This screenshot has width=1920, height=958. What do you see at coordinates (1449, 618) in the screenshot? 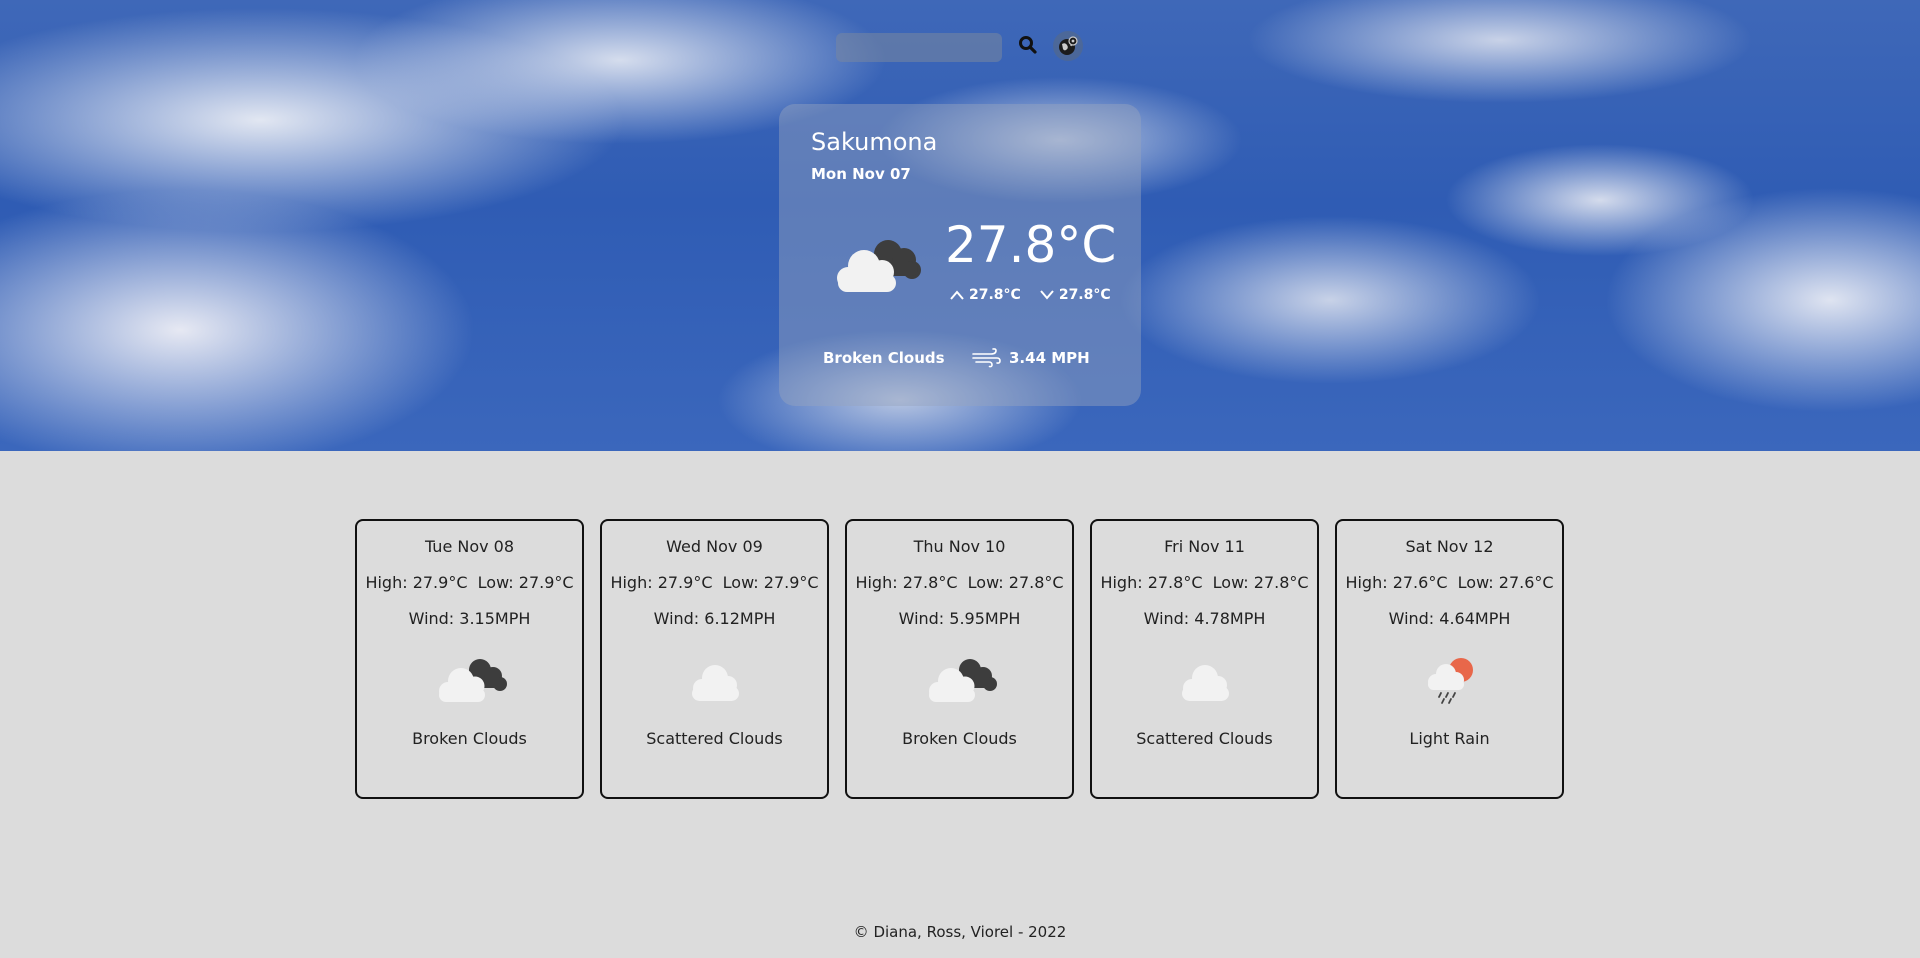
I see `forecast-wind: Wind: 4.64MPH` at bounding box center [1449, 618].